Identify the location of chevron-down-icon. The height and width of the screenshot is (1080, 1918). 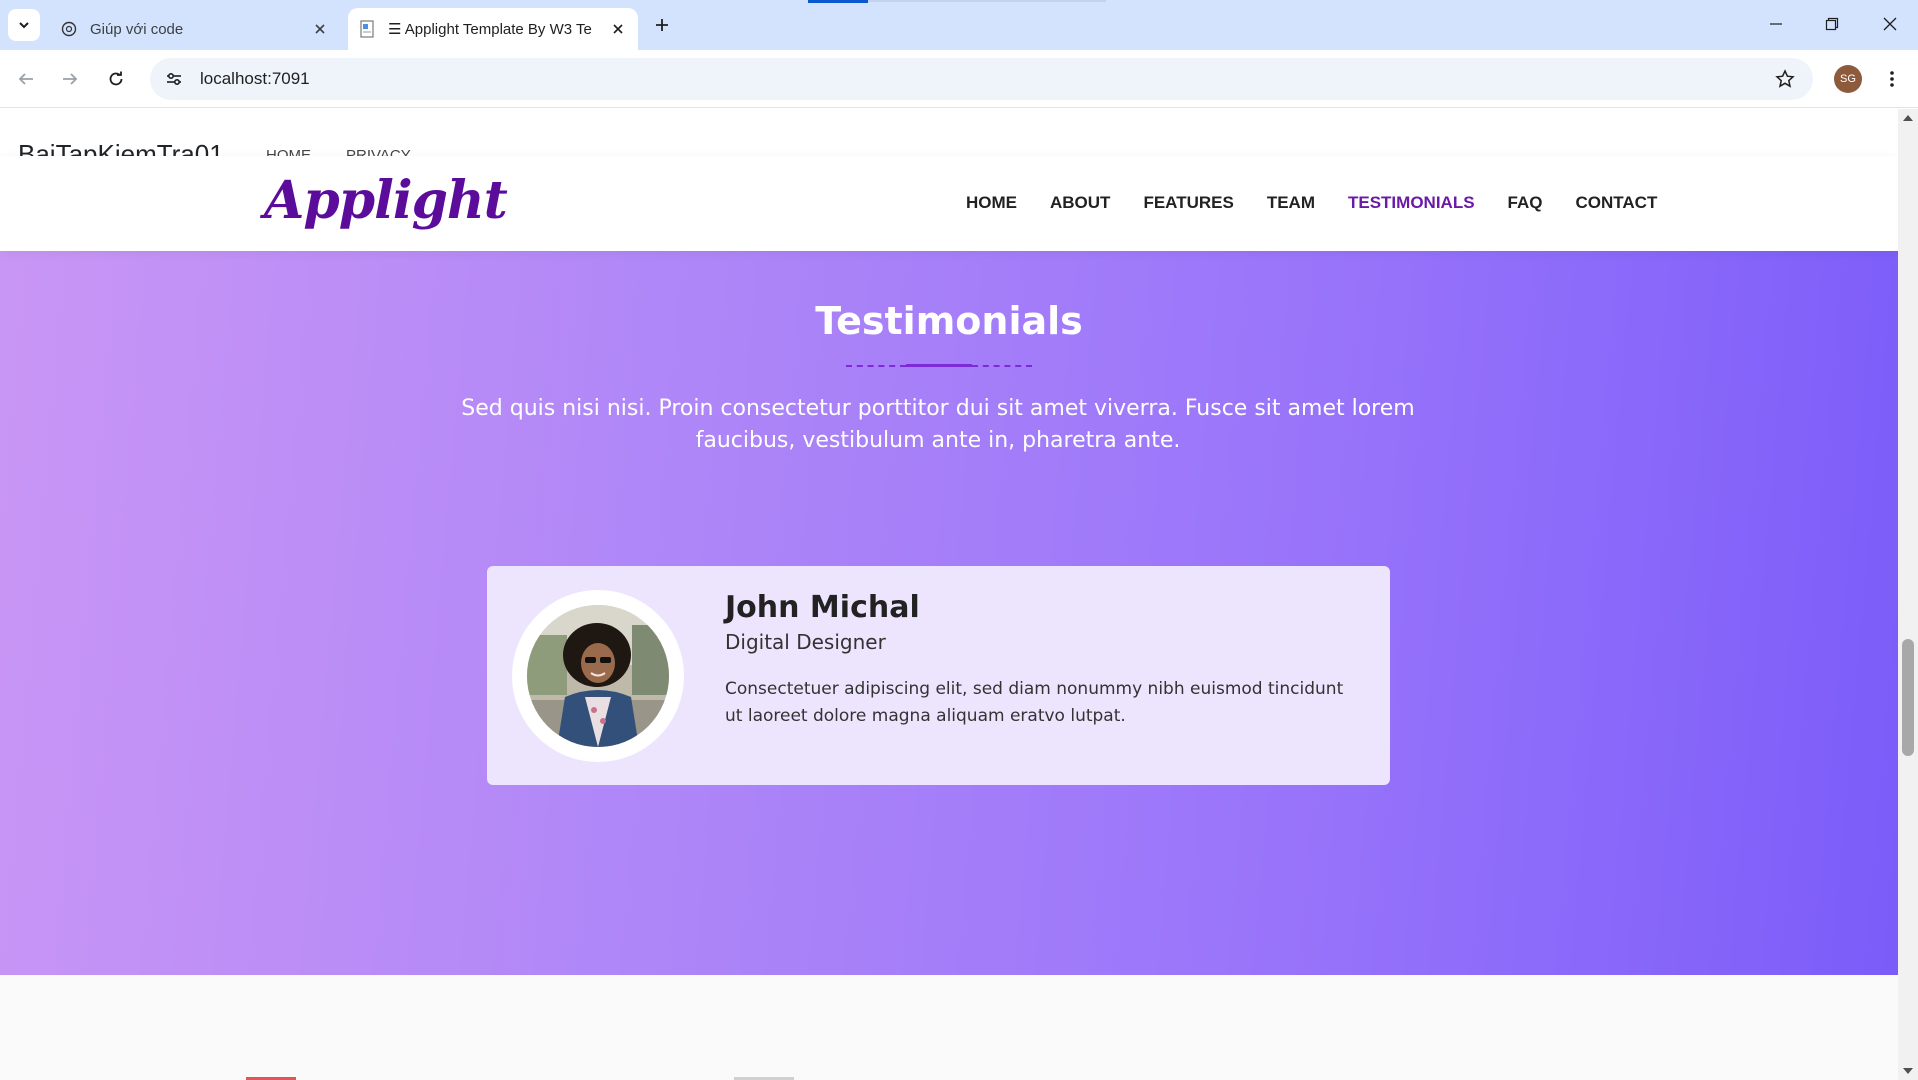
(24, 25).